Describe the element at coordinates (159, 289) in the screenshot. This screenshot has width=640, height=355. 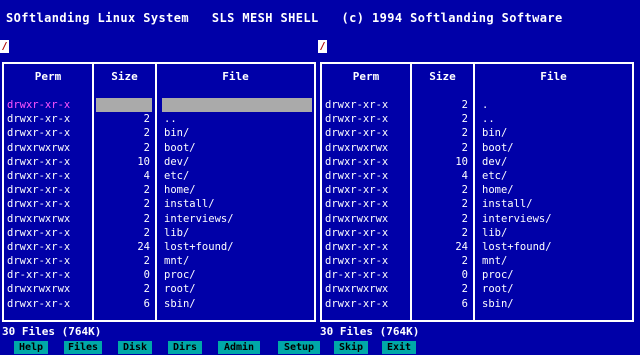
I see `left-file-row: drwxrwxrwx 2 root/` at that location.